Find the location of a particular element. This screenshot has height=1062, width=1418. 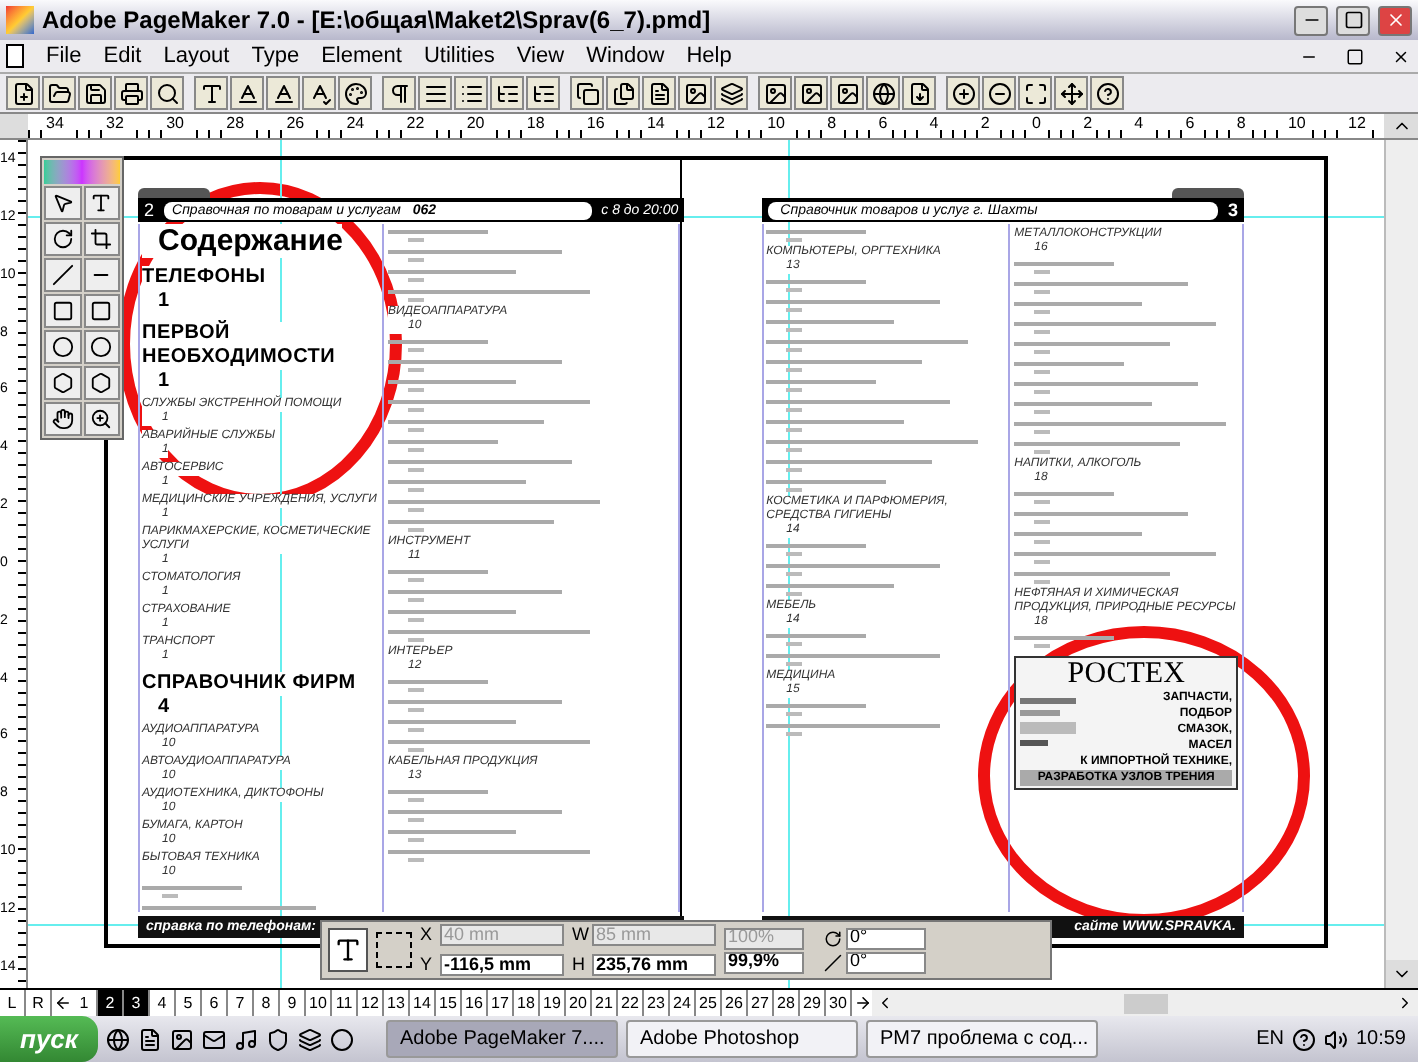

font-button is located at coordinates (211, 93).